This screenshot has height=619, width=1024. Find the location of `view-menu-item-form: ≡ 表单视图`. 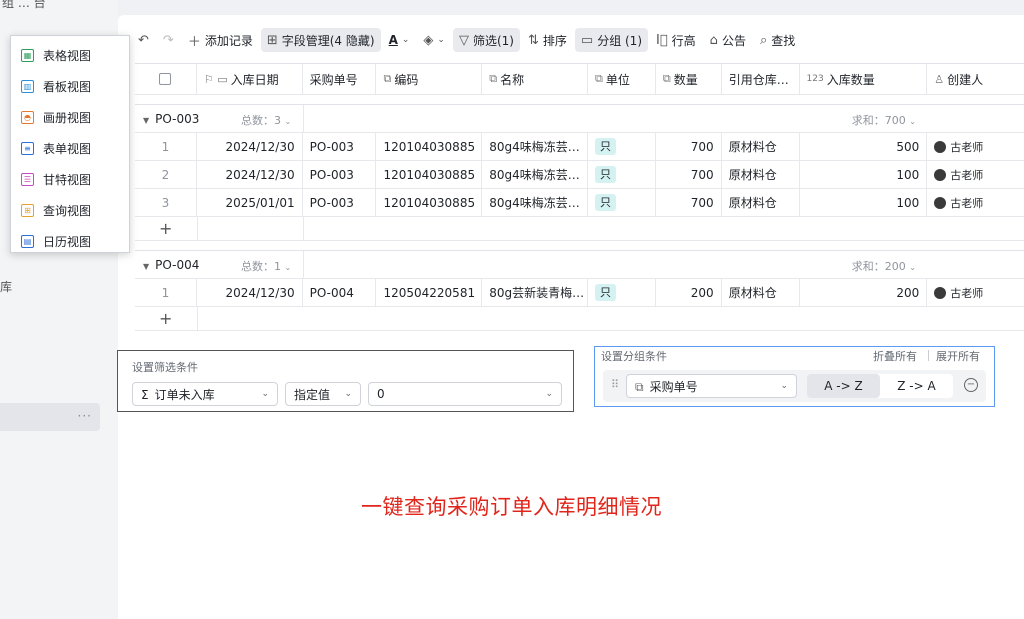

view-menu-item-form: ≡ 表单视图 is located at coordinates (70, 148).